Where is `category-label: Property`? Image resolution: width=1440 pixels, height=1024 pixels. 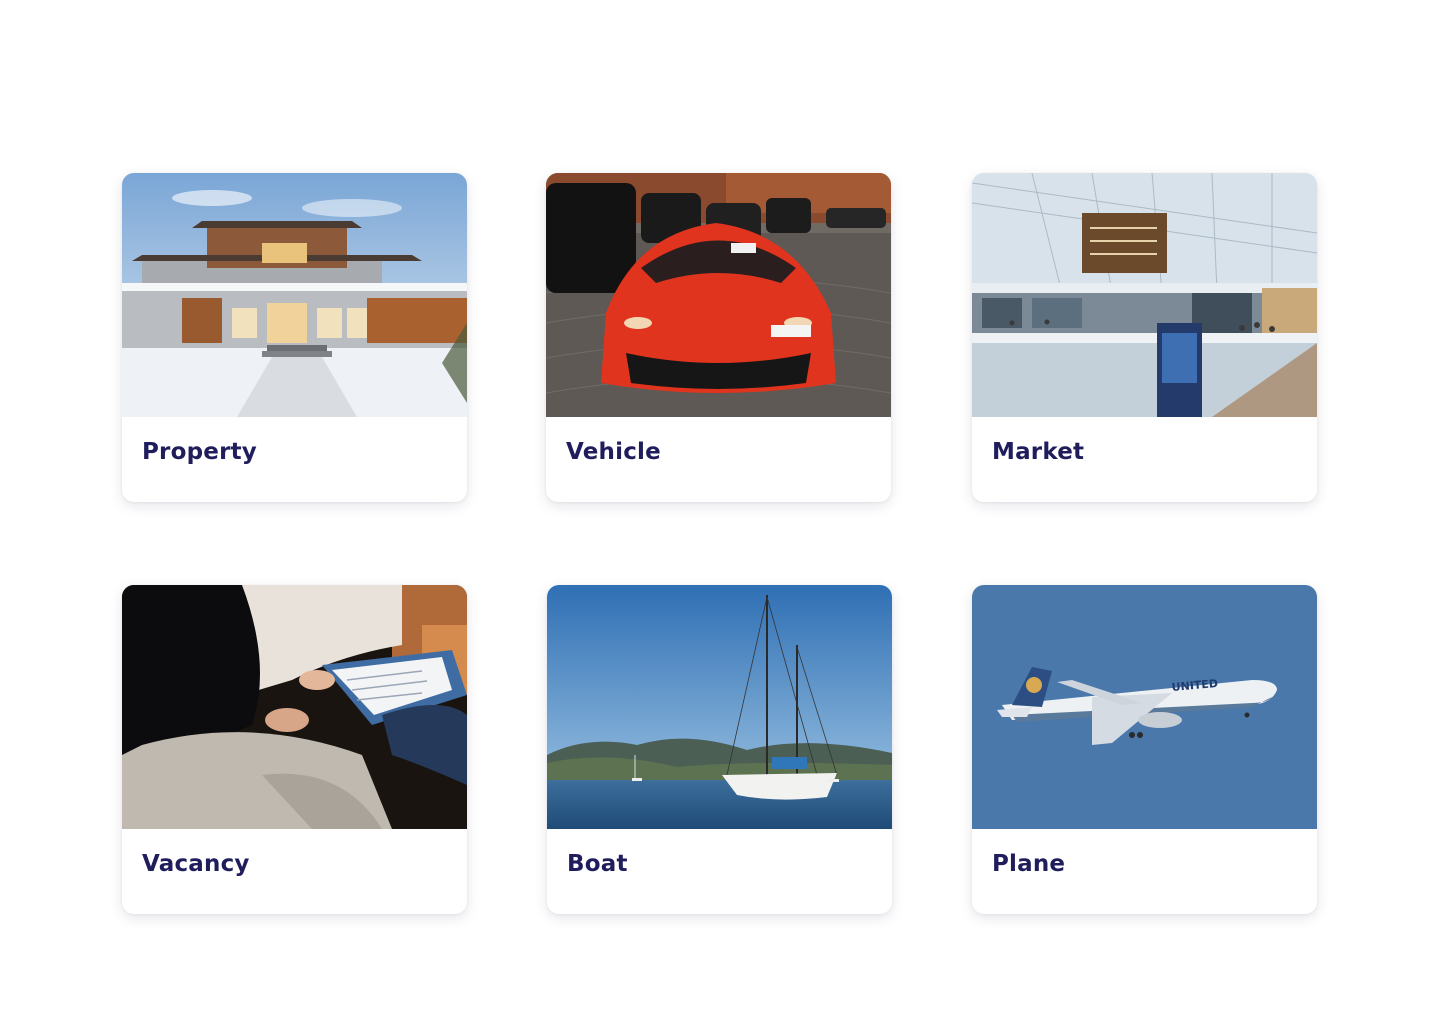 category-label: Property is located at coordinates (199, 452).